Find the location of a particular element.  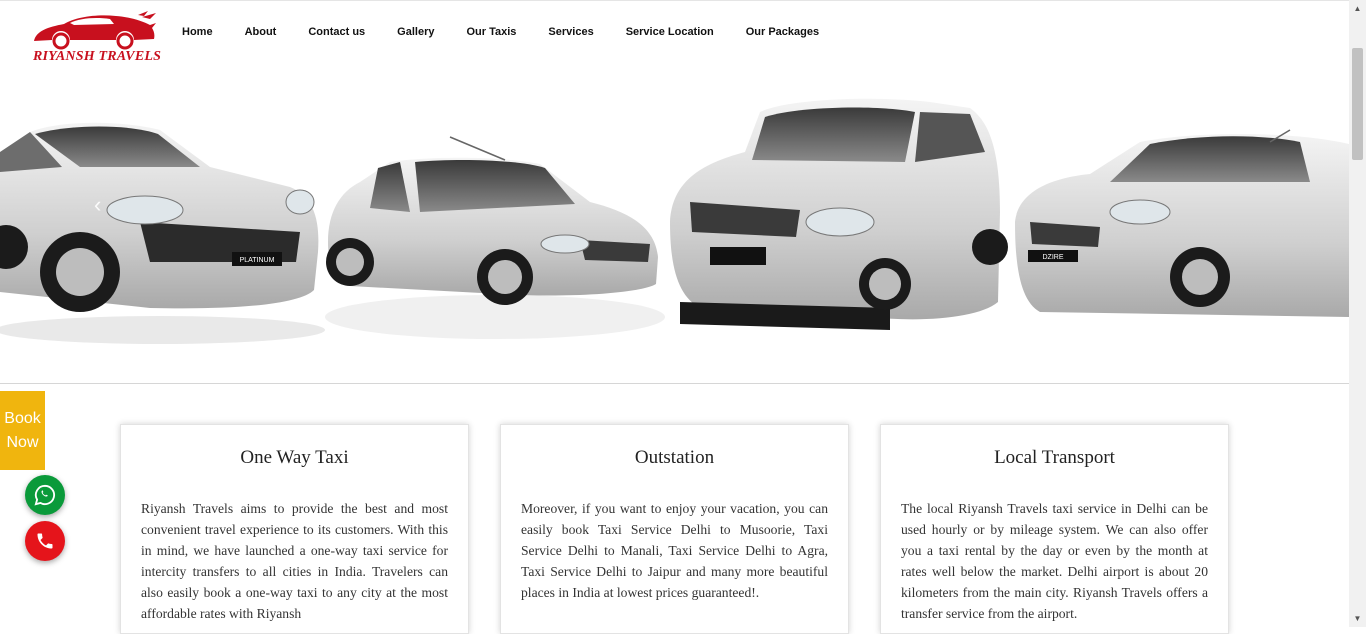

car-innova is located at coordinates (842, 215).